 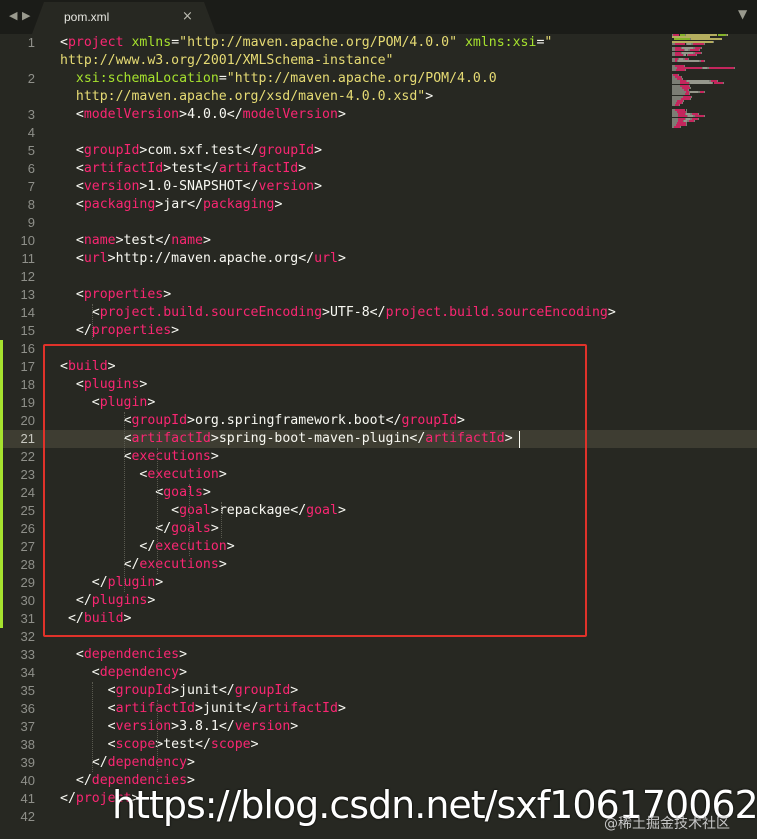 What do you see at coordinates (191, 151) in the screenshot?
I see `code-line: <groupId>com.sxf.test</groupId>` at bounding box center [191, 151].